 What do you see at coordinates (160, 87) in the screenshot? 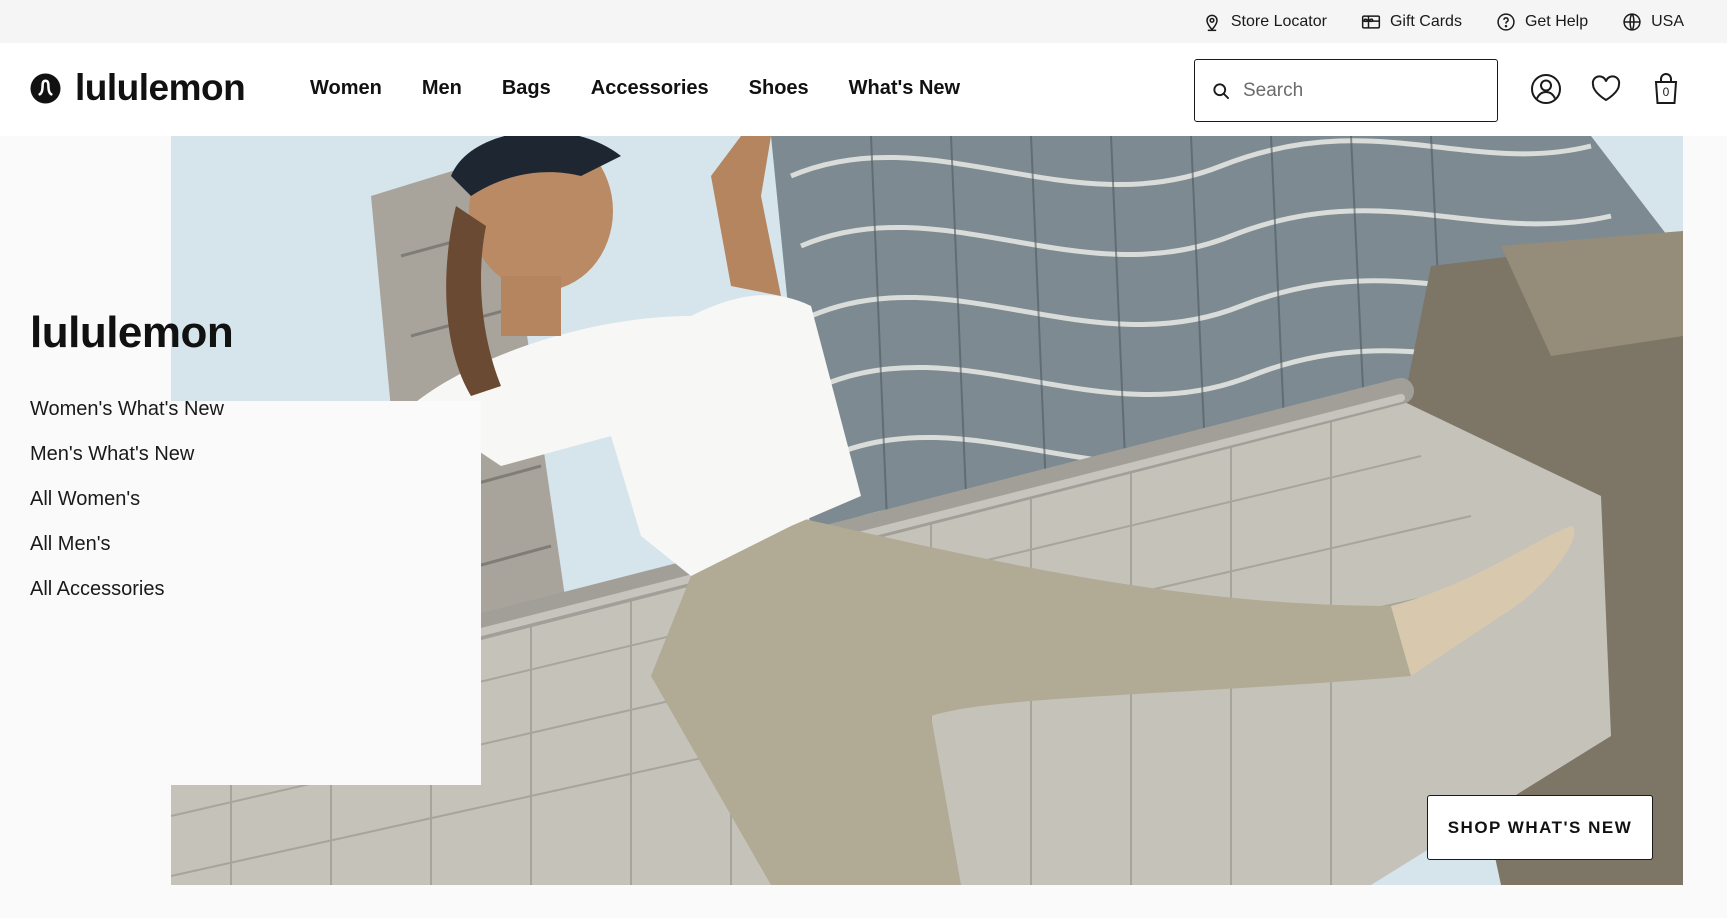
I see `brand-wordmark: lululemon` at bounding box center [160, 87].